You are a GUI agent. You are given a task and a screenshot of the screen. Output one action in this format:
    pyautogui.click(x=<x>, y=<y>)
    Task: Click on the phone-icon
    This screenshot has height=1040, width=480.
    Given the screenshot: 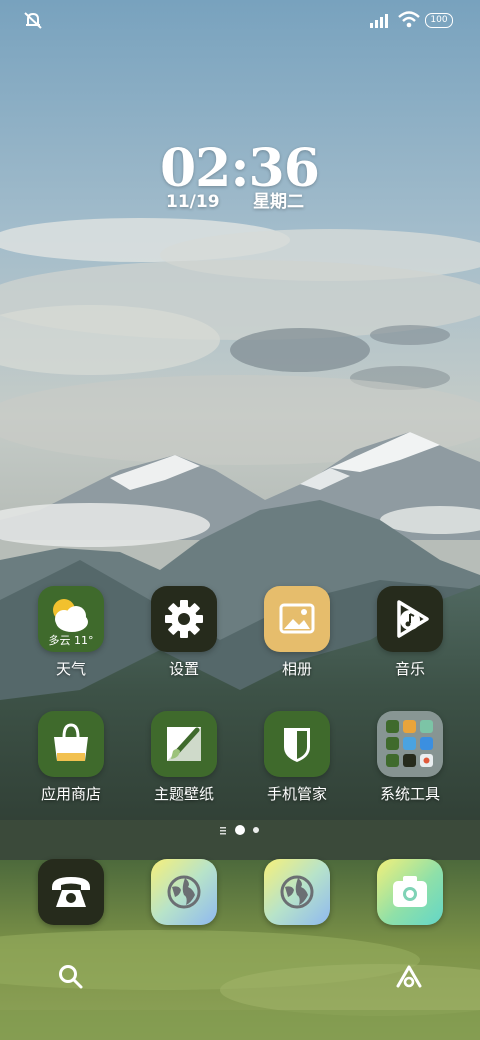 What is the action you would take?
    pyautogui.click(x=71, y=892)
    